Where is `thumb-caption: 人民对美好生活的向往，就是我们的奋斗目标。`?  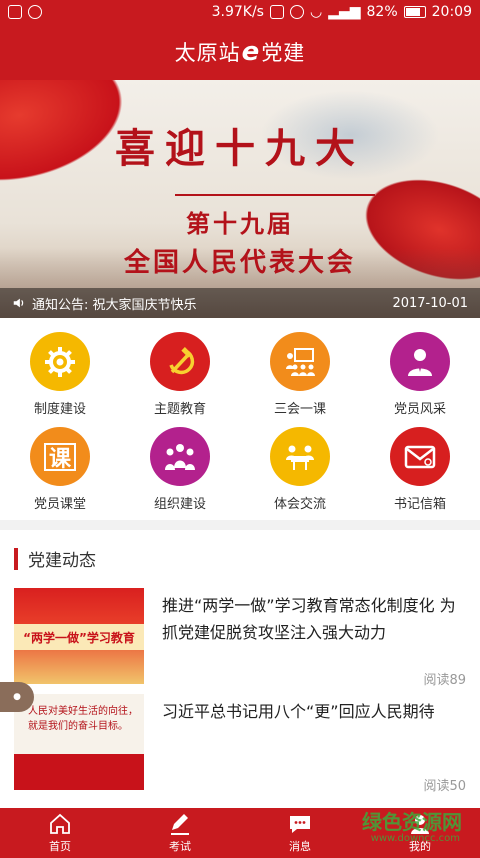 thumb-caption: 人民对美好生活的向往，就是我们的奋斗目标。 is located at coordinates (83, 719).